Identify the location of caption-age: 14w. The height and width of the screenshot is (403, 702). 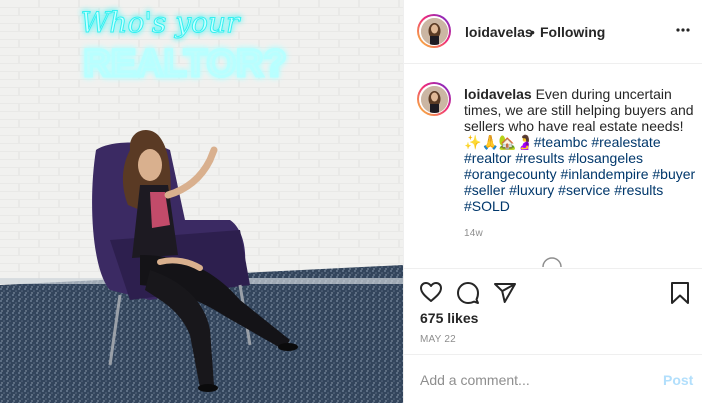
(473, 233).